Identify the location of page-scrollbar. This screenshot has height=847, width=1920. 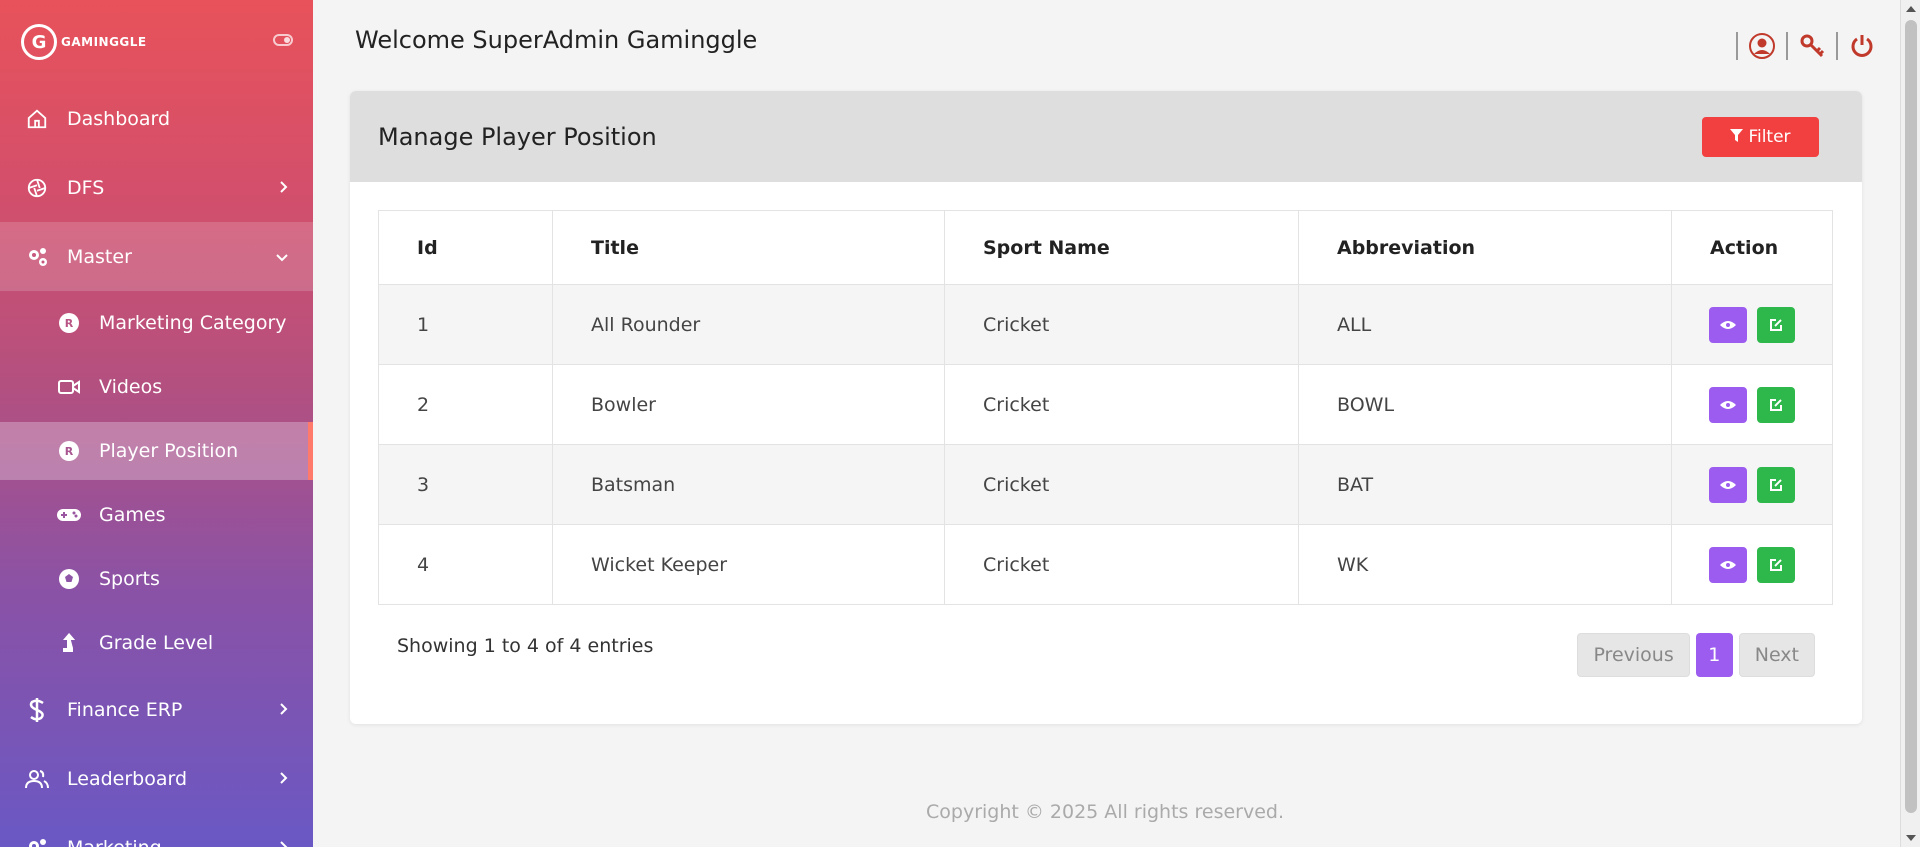
(1910, 423).